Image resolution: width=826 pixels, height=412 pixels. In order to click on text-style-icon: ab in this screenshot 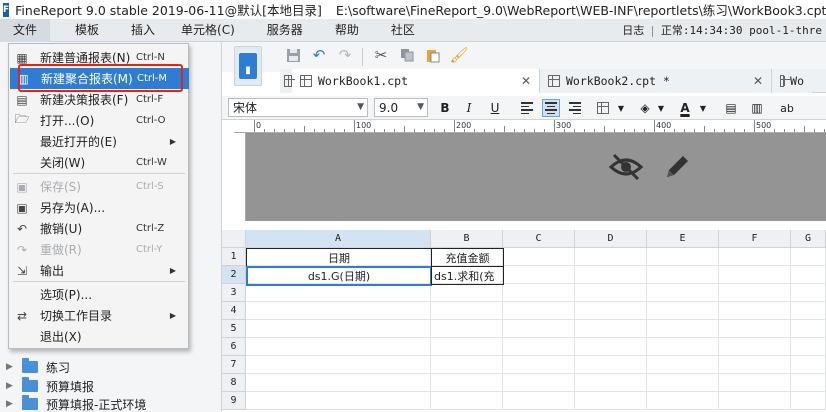, I will do `click(787, 108)`.